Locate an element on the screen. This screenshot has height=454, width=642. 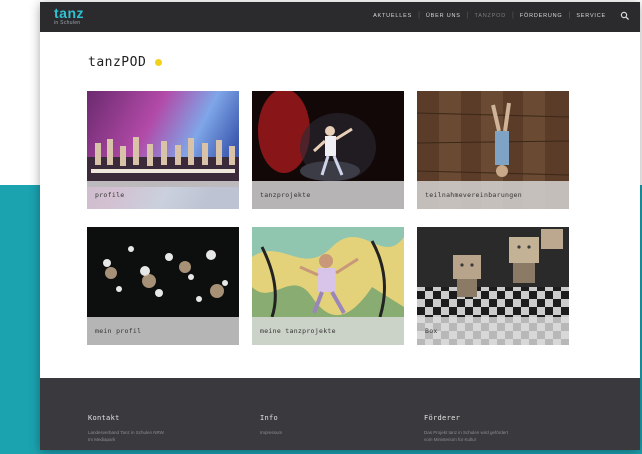
footer-heading: Info is located at coordinates (269, 418).